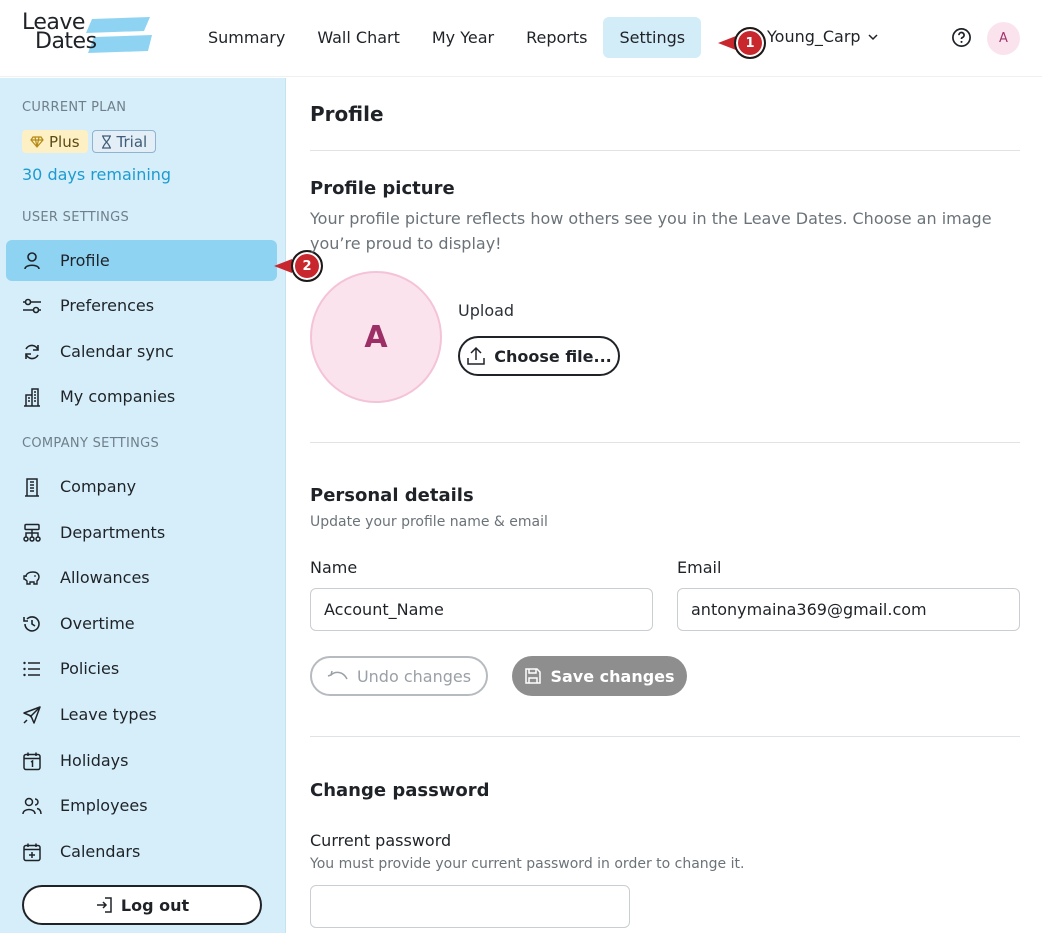  I want to click on logout-label: Log out, so click(155, 905).